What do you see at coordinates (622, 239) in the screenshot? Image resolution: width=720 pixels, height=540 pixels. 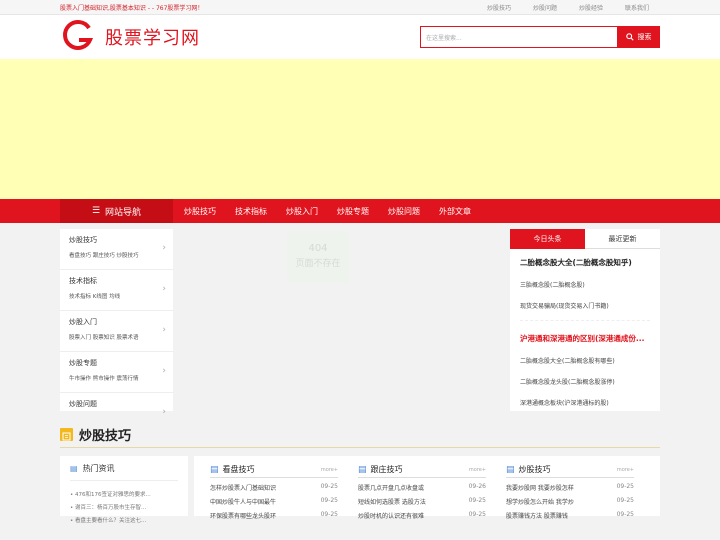 I see `tab-recent-updates: 最近更新` at bounding box center [622, 239].